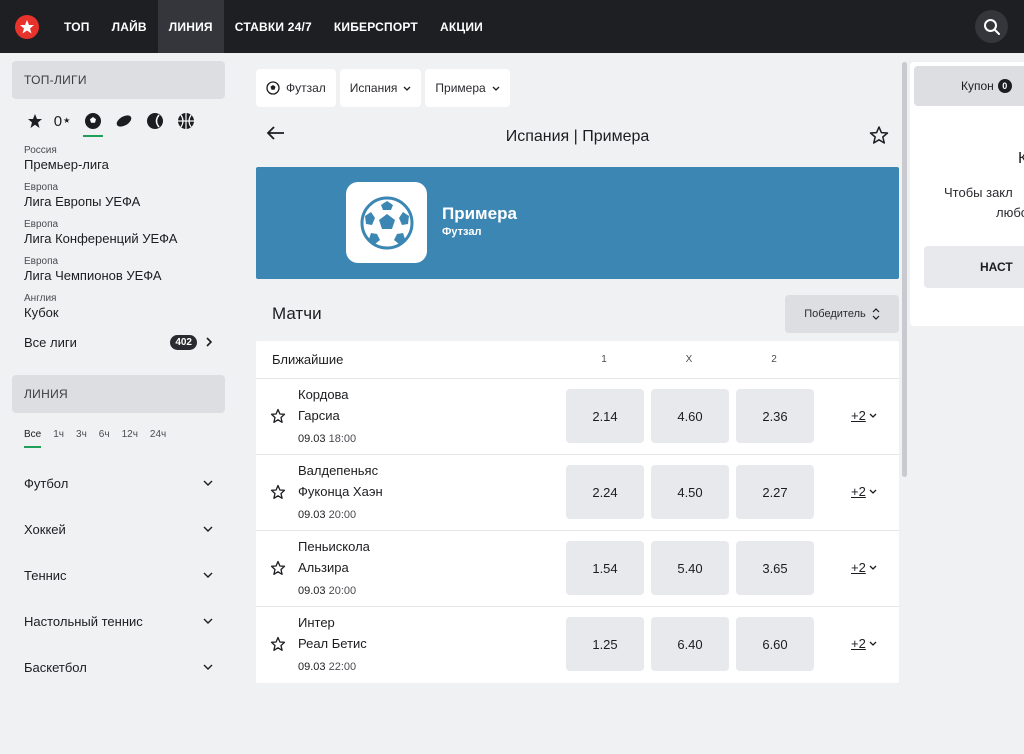 The image size is (1024, 754). Describe the element at coordinates (33, 438) in the screenshot. I see `time-filter-all: Все` at that location.